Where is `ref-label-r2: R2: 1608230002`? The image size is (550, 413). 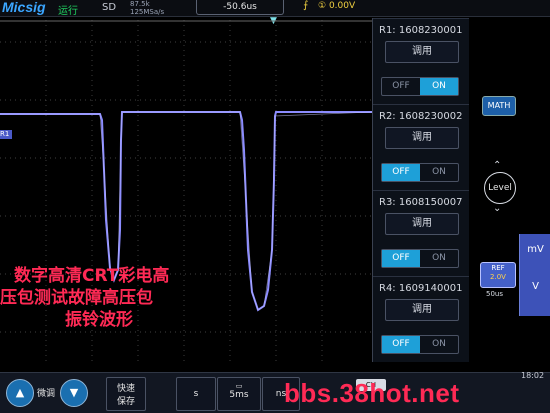 ref-label-r2: R2: 1608230002 is located at coordinates (421, 116).